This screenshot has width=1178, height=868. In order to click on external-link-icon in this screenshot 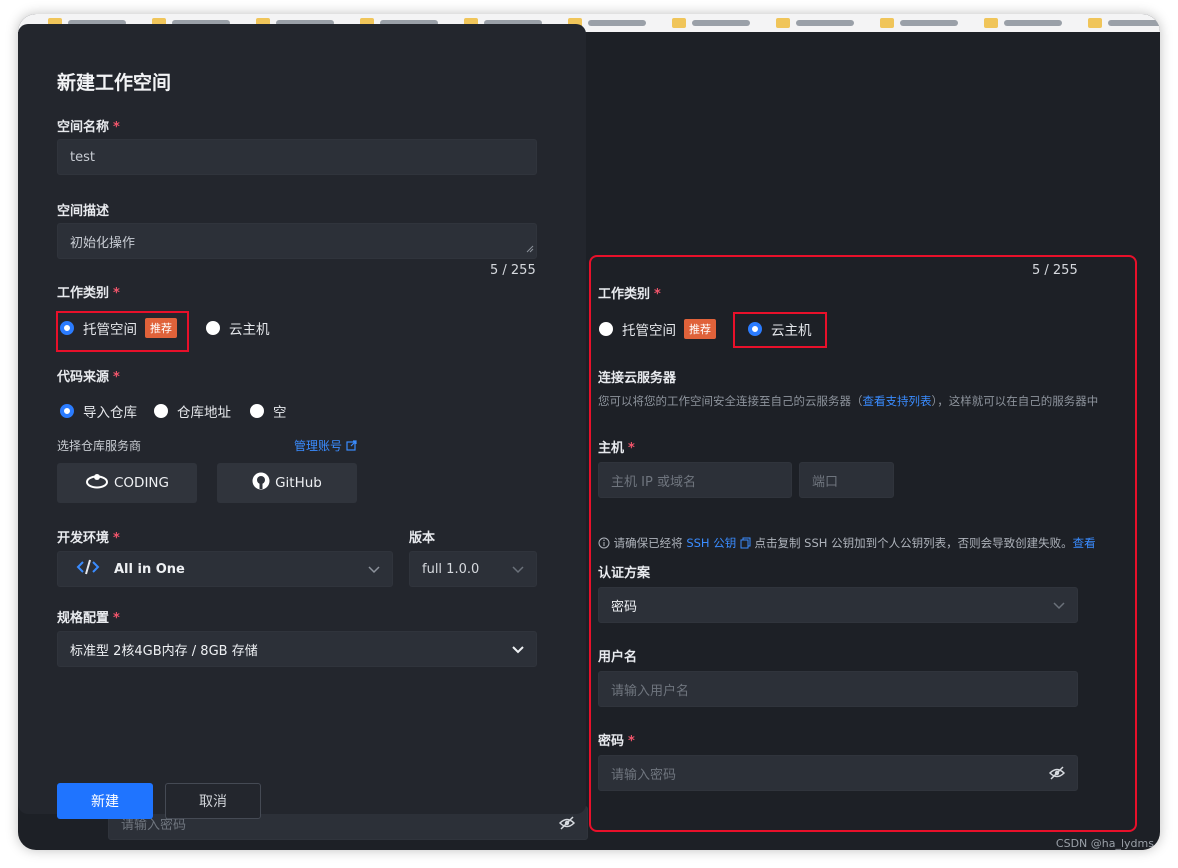, I will do `click(351, 446)`.